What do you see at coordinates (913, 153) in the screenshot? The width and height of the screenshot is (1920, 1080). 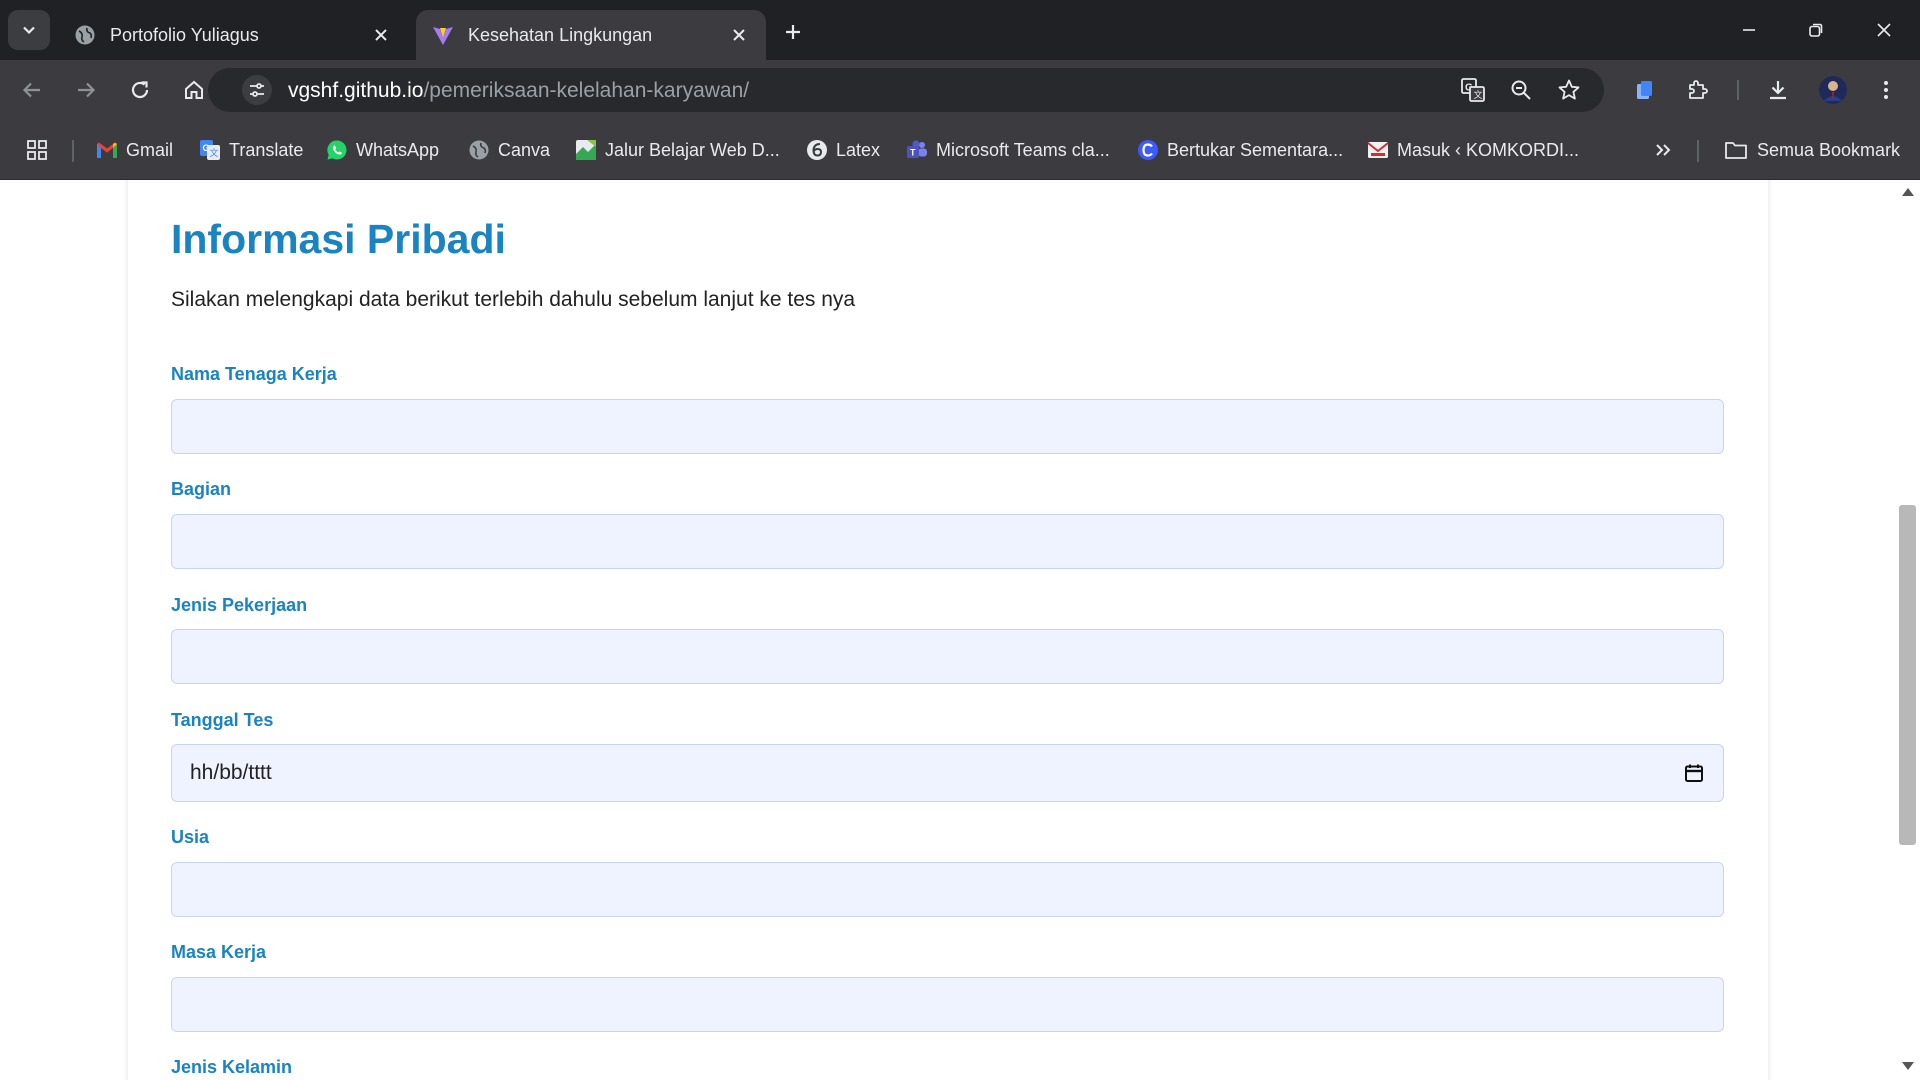 I see `svg-text: T` at bounding box center [913, 153].